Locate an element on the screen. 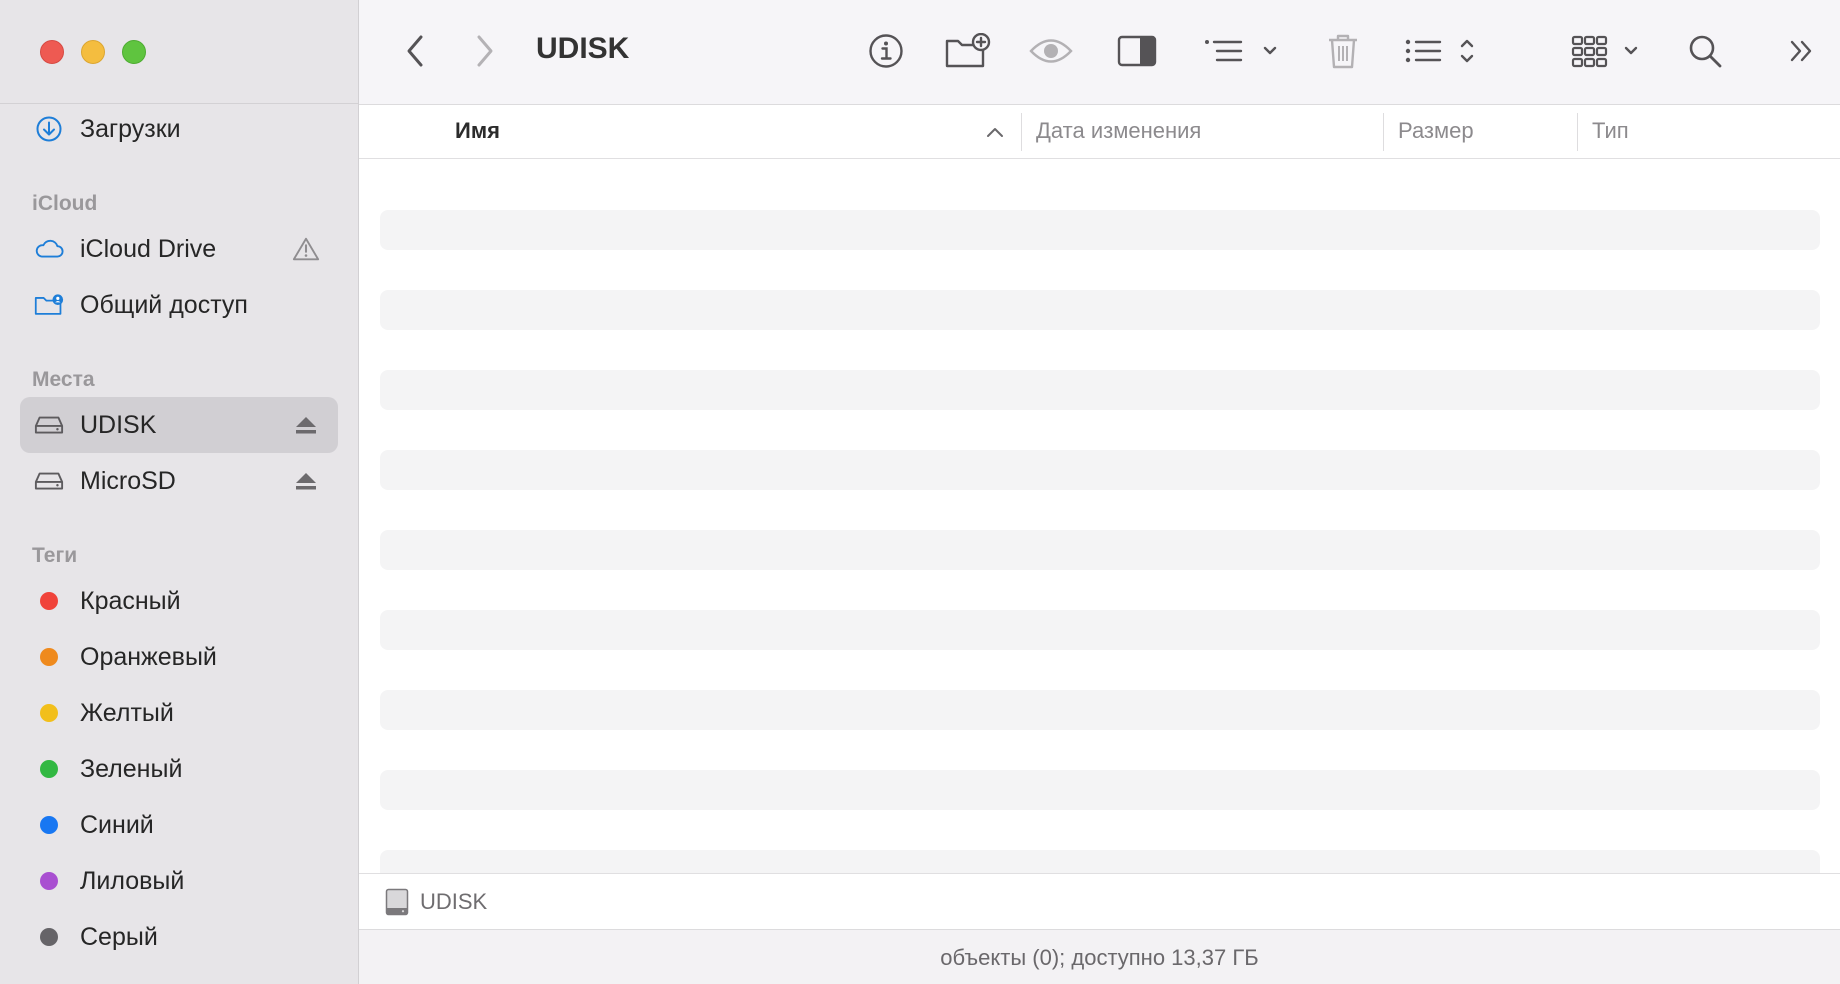 This screenshot has width=1840, height=984. cloud-icon is located at coordinates (49, 249).